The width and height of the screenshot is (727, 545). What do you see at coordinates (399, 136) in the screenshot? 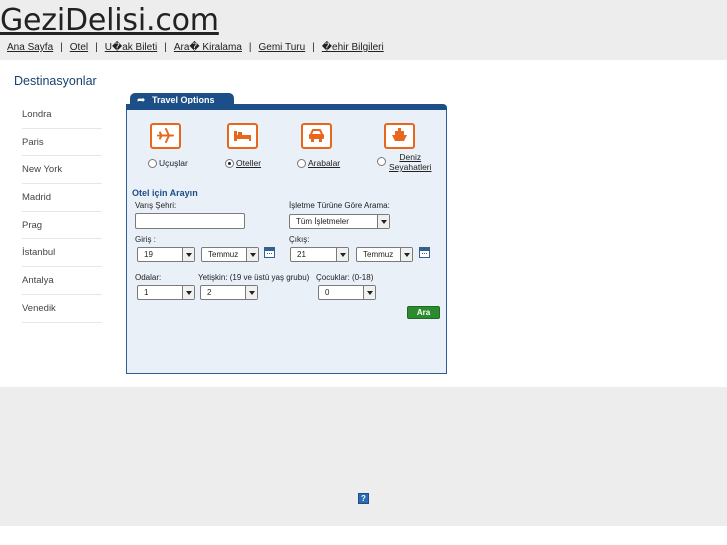
I see `ship-icon` at bounding box center [399, 136].